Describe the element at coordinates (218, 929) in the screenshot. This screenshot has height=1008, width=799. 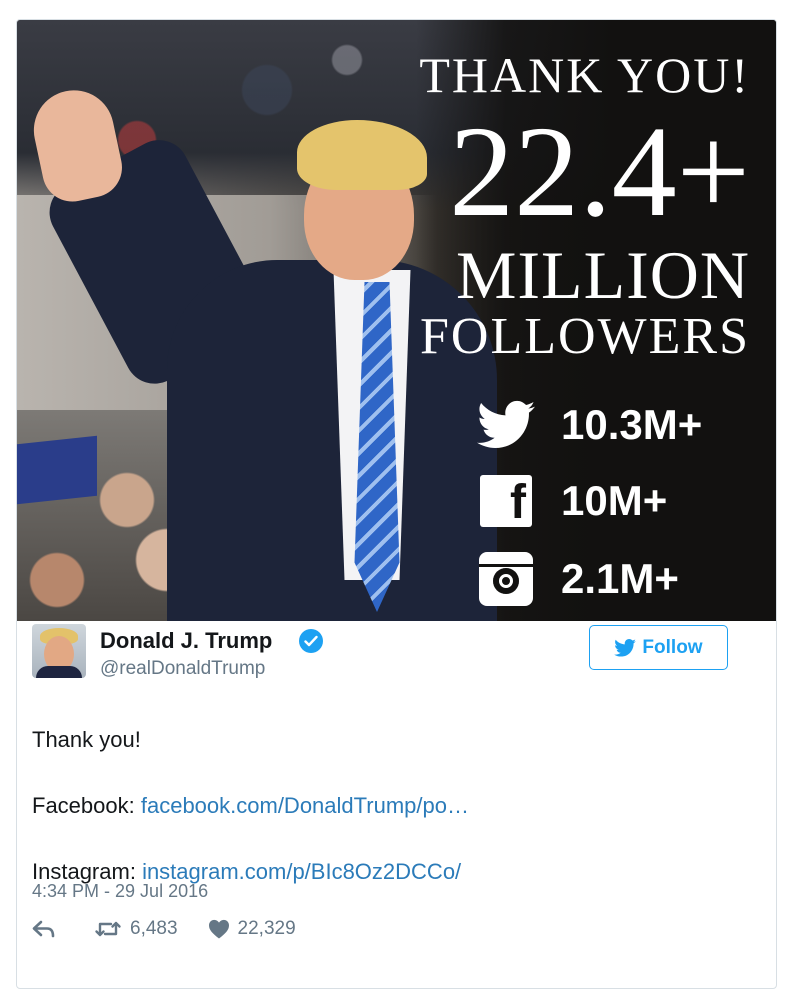
I see `heart-icon` at that location.